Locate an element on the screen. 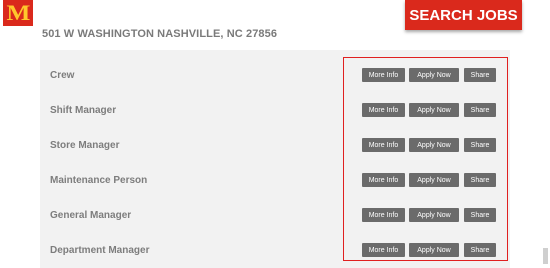 The height and width of the screenshot is (268, 550). job-row: Store Manager More Info Apply Now Share is located at coordinates (275, 147).